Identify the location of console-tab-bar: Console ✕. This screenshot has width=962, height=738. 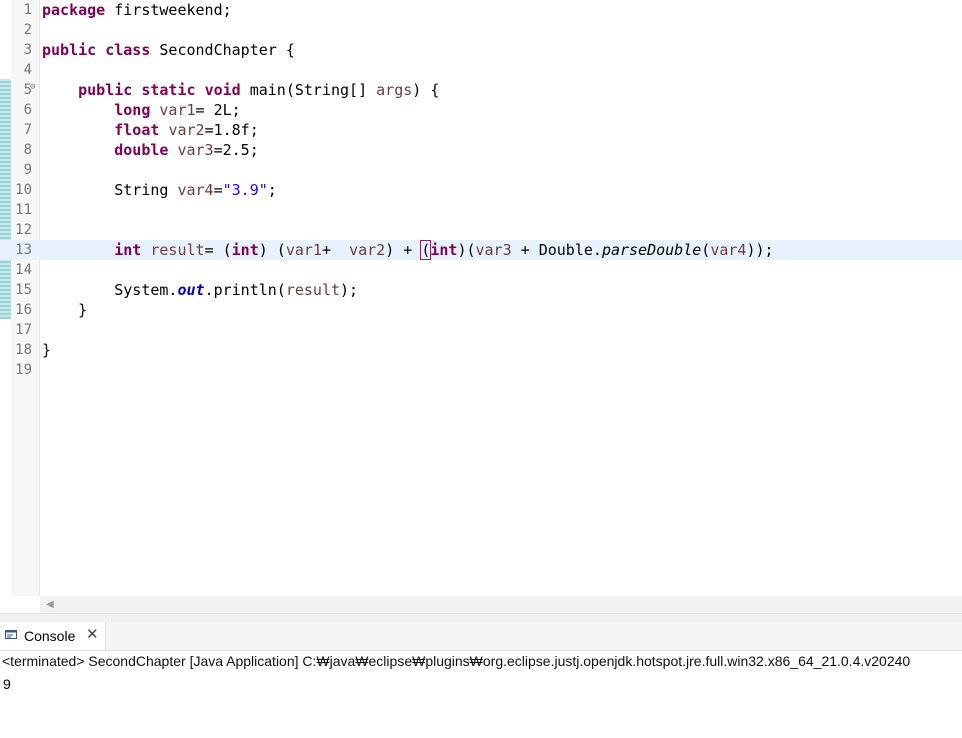
(481, 636).